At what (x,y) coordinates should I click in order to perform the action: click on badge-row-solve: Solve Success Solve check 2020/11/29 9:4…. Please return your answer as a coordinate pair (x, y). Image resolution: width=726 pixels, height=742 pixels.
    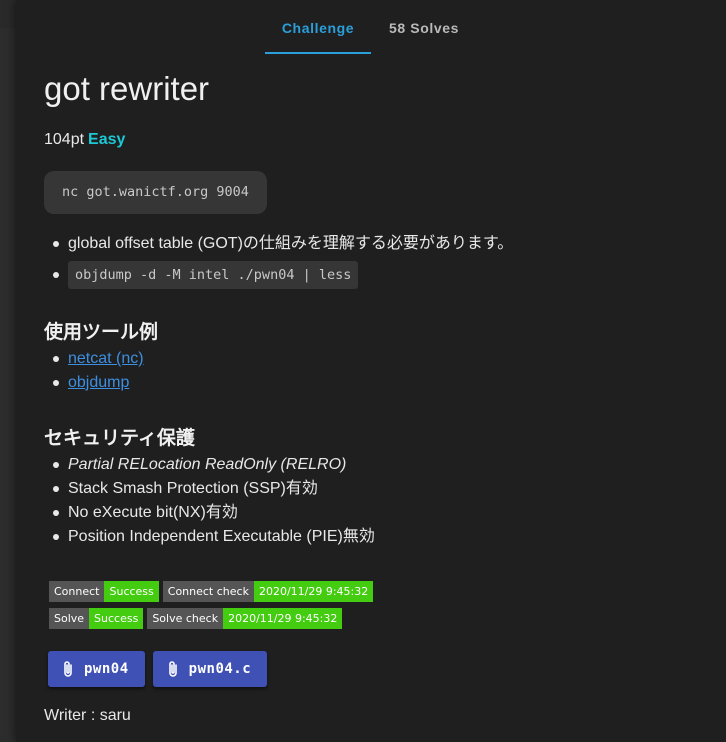
    Looking at the image, I should click on (376, 618).